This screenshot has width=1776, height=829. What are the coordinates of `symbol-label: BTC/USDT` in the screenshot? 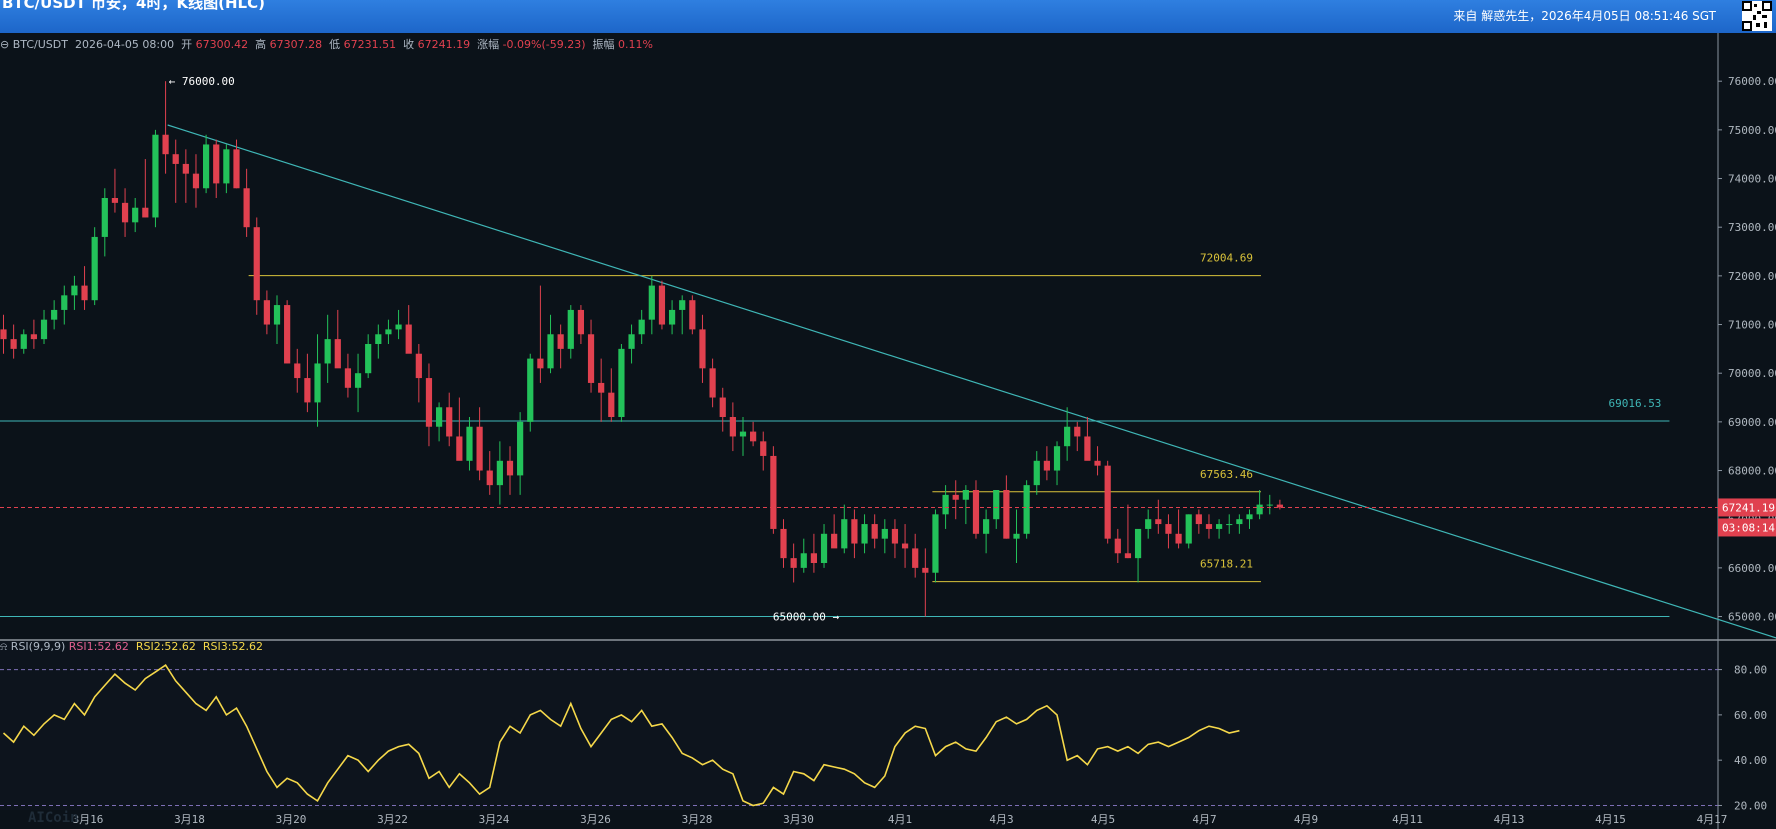 It's located at (40, 44).